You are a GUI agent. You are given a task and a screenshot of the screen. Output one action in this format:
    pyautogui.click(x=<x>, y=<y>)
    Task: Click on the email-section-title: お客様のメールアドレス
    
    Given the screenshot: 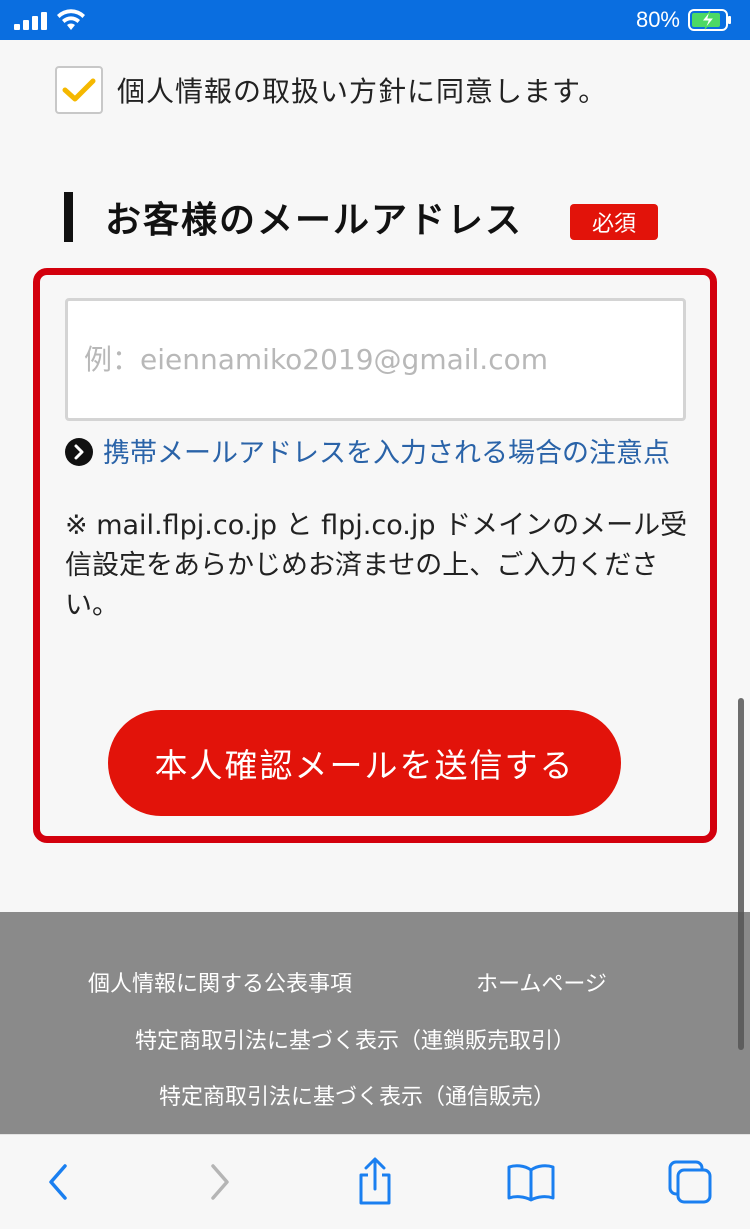 What is the action you would take?
    pyautogui.click(x=314, y=220)
    